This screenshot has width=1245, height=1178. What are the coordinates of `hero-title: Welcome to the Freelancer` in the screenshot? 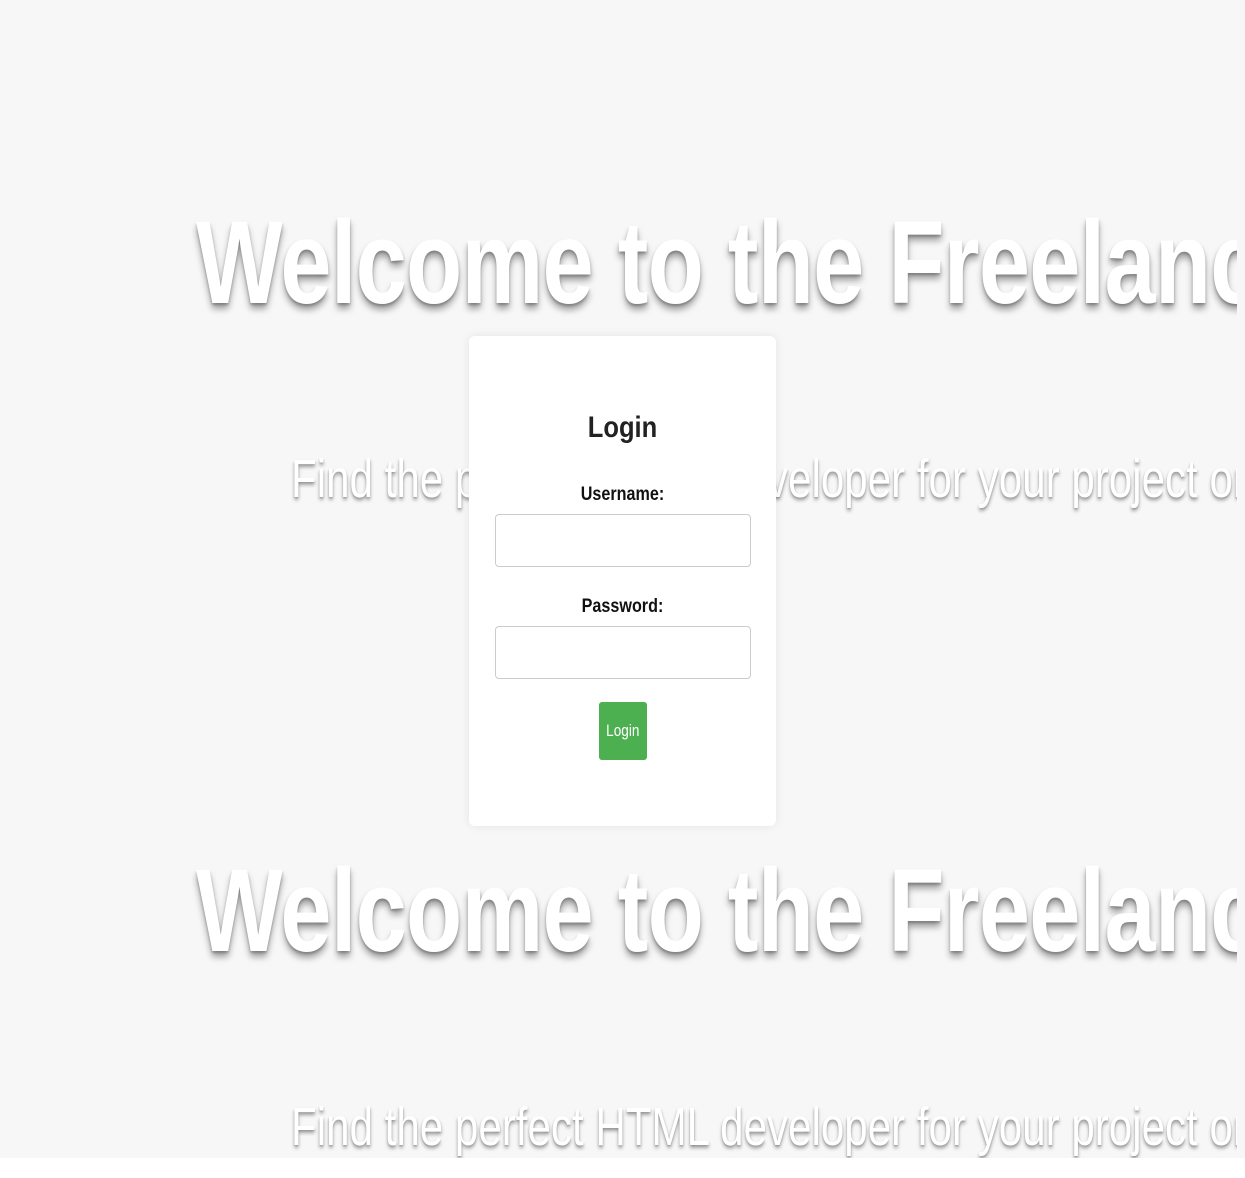 It's located at (716, 263).